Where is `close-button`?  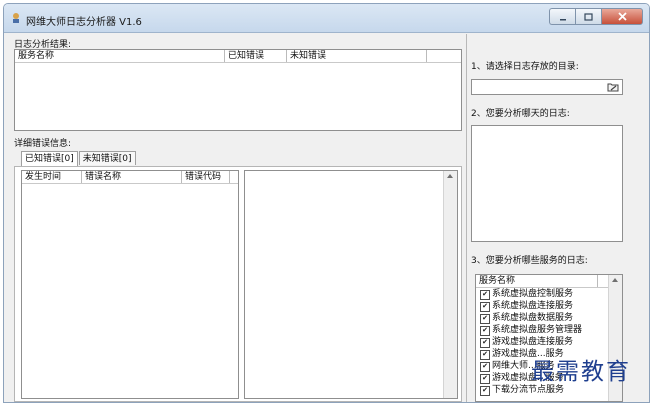
close-button is located at coordinates (622, 16).